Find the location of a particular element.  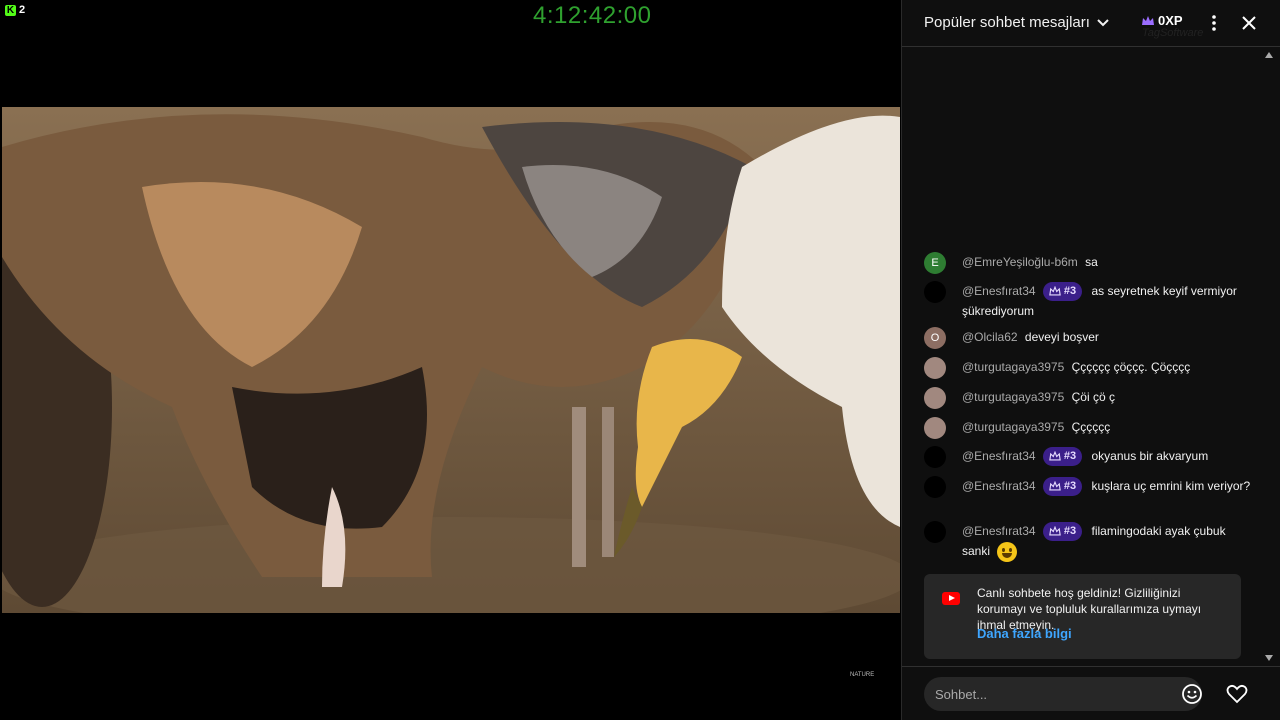

grinning-face-emoji-icon is located at coordinates (1007, 552).